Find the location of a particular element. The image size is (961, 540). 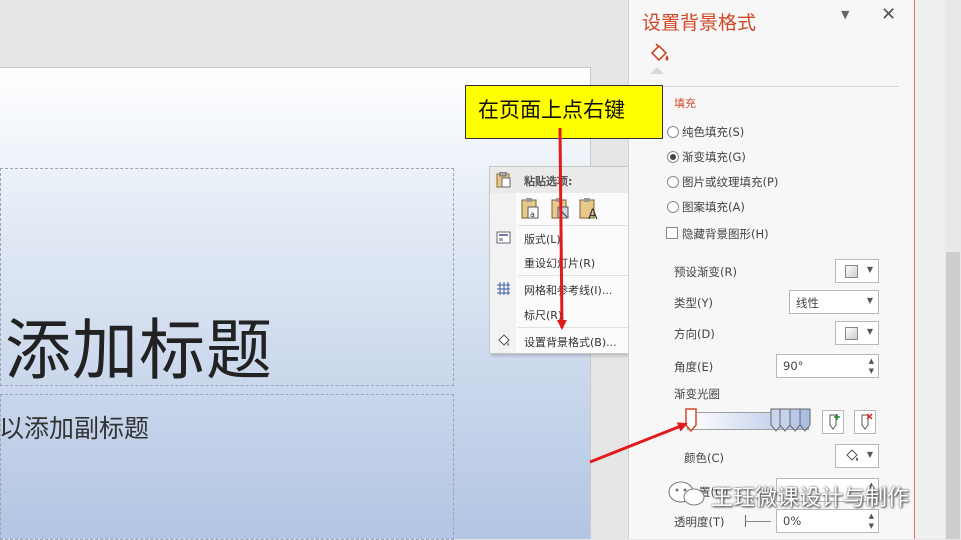

instruction-callout: 在页面上点右键 is located at coordinates (564, 112).